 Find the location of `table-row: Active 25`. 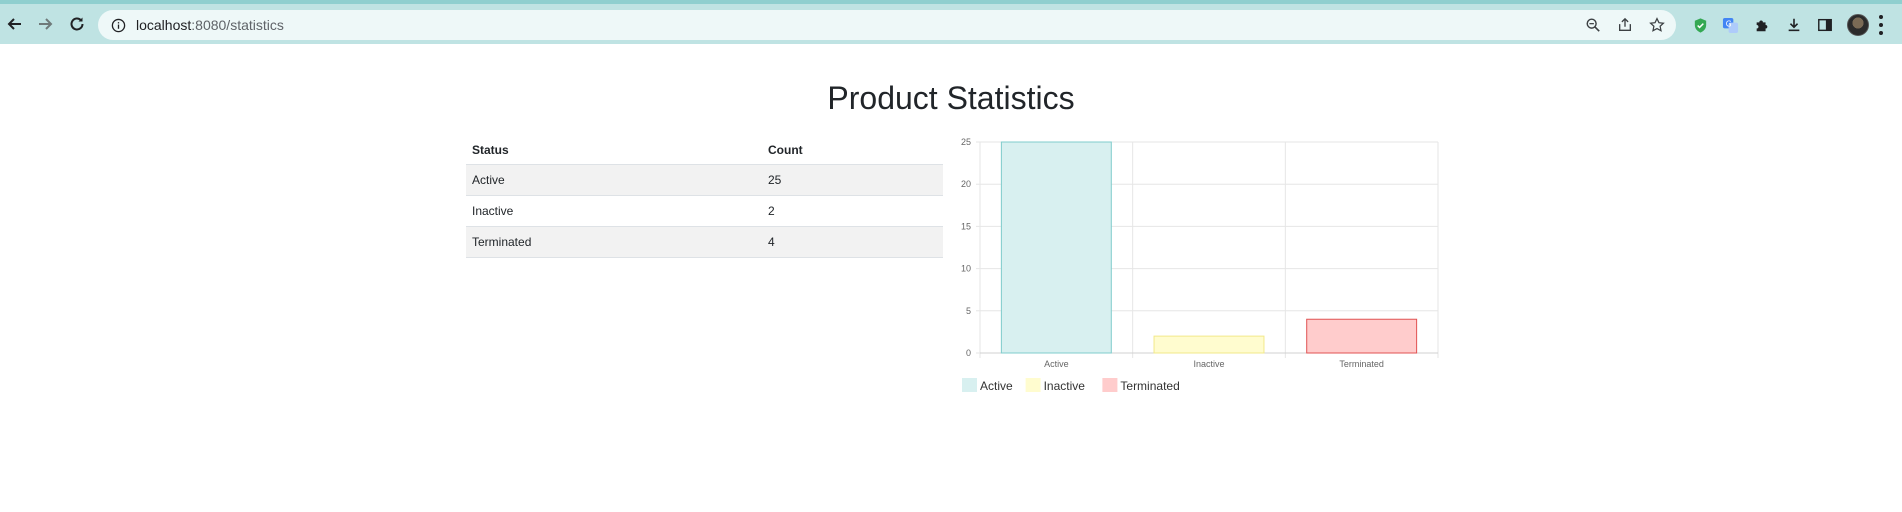

table-row: Active 25 is located at coordinates (704, 180).